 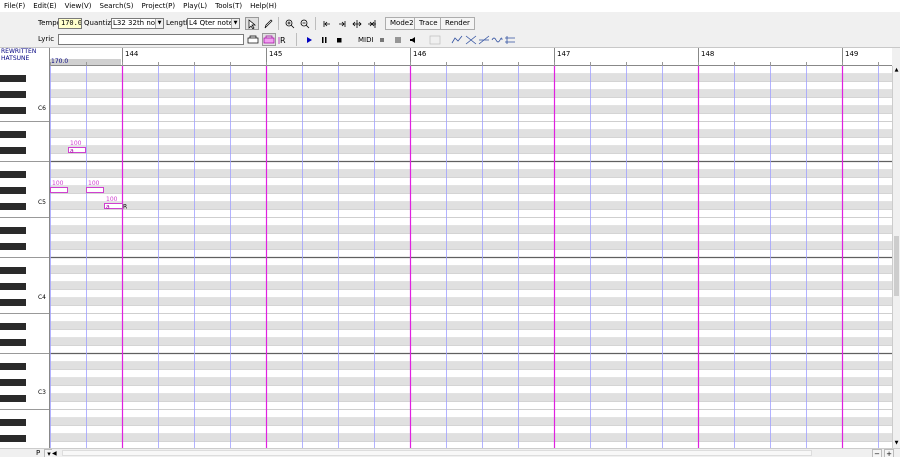 What do you see at coordinates (413, 39) in the screenshot?
I see `speaker-button` at bounding box center [413, 39].